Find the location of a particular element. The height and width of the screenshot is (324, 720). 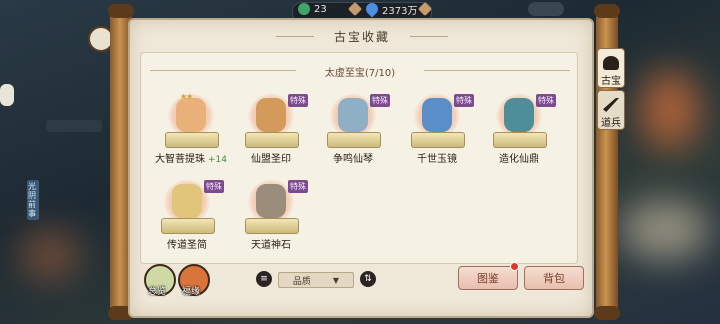

treasure-item: 特殊 造化仙鼎 is located at coordinates (520, 126).